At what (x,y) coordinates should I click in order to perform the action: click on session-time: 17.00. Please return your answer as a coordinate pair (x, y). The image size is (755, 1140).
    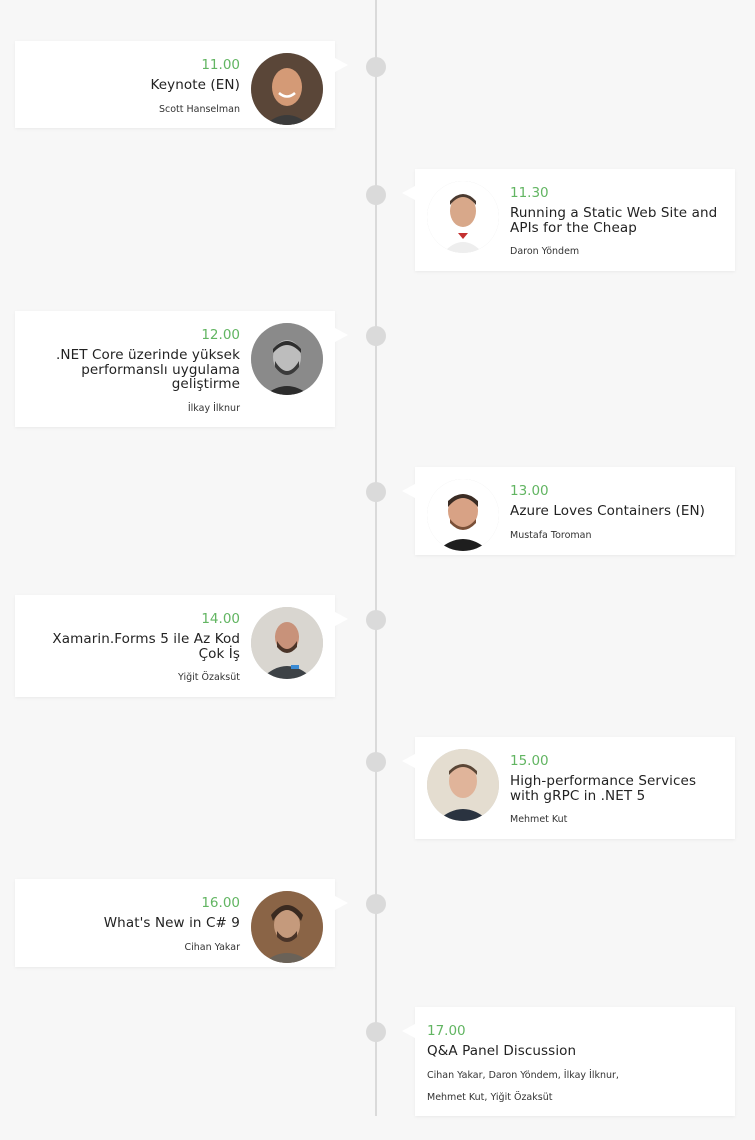
    Looking at the image, I should click on (446, 1031).